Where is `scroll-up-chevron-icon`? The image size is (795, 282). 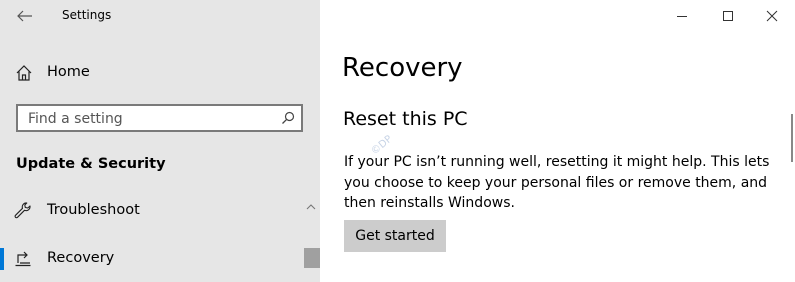 scroll-up-chevron-icon is located at coordinates (311, 207).